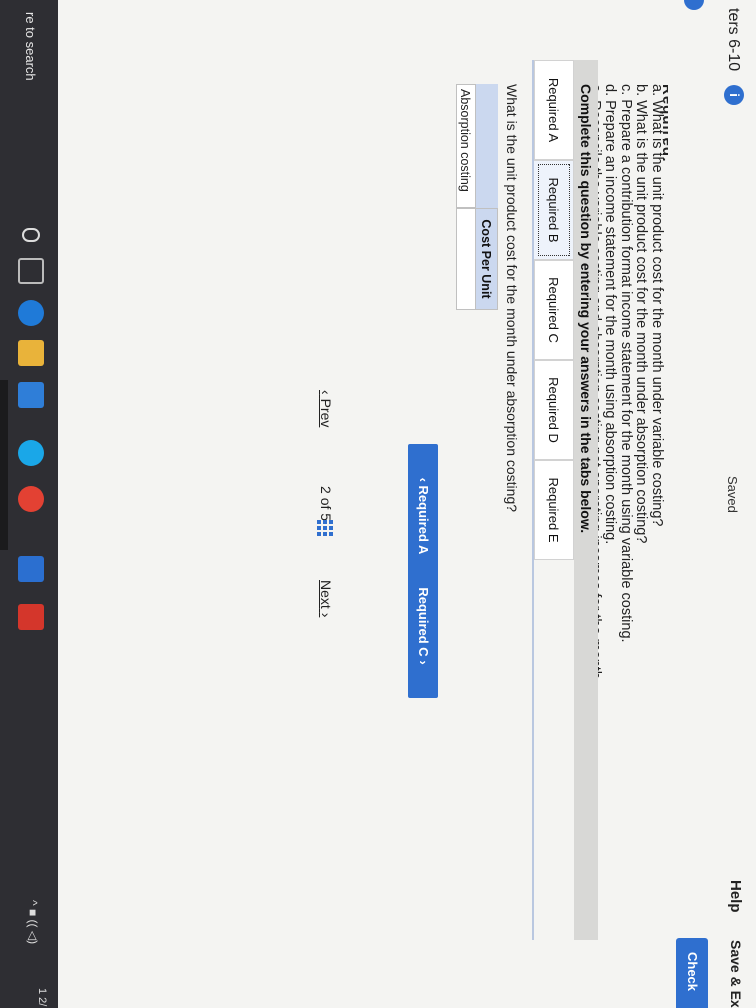  Describe the element at coordinates (554, 310) in the screenshot. I see `tab-required-c: Required C` at that location.